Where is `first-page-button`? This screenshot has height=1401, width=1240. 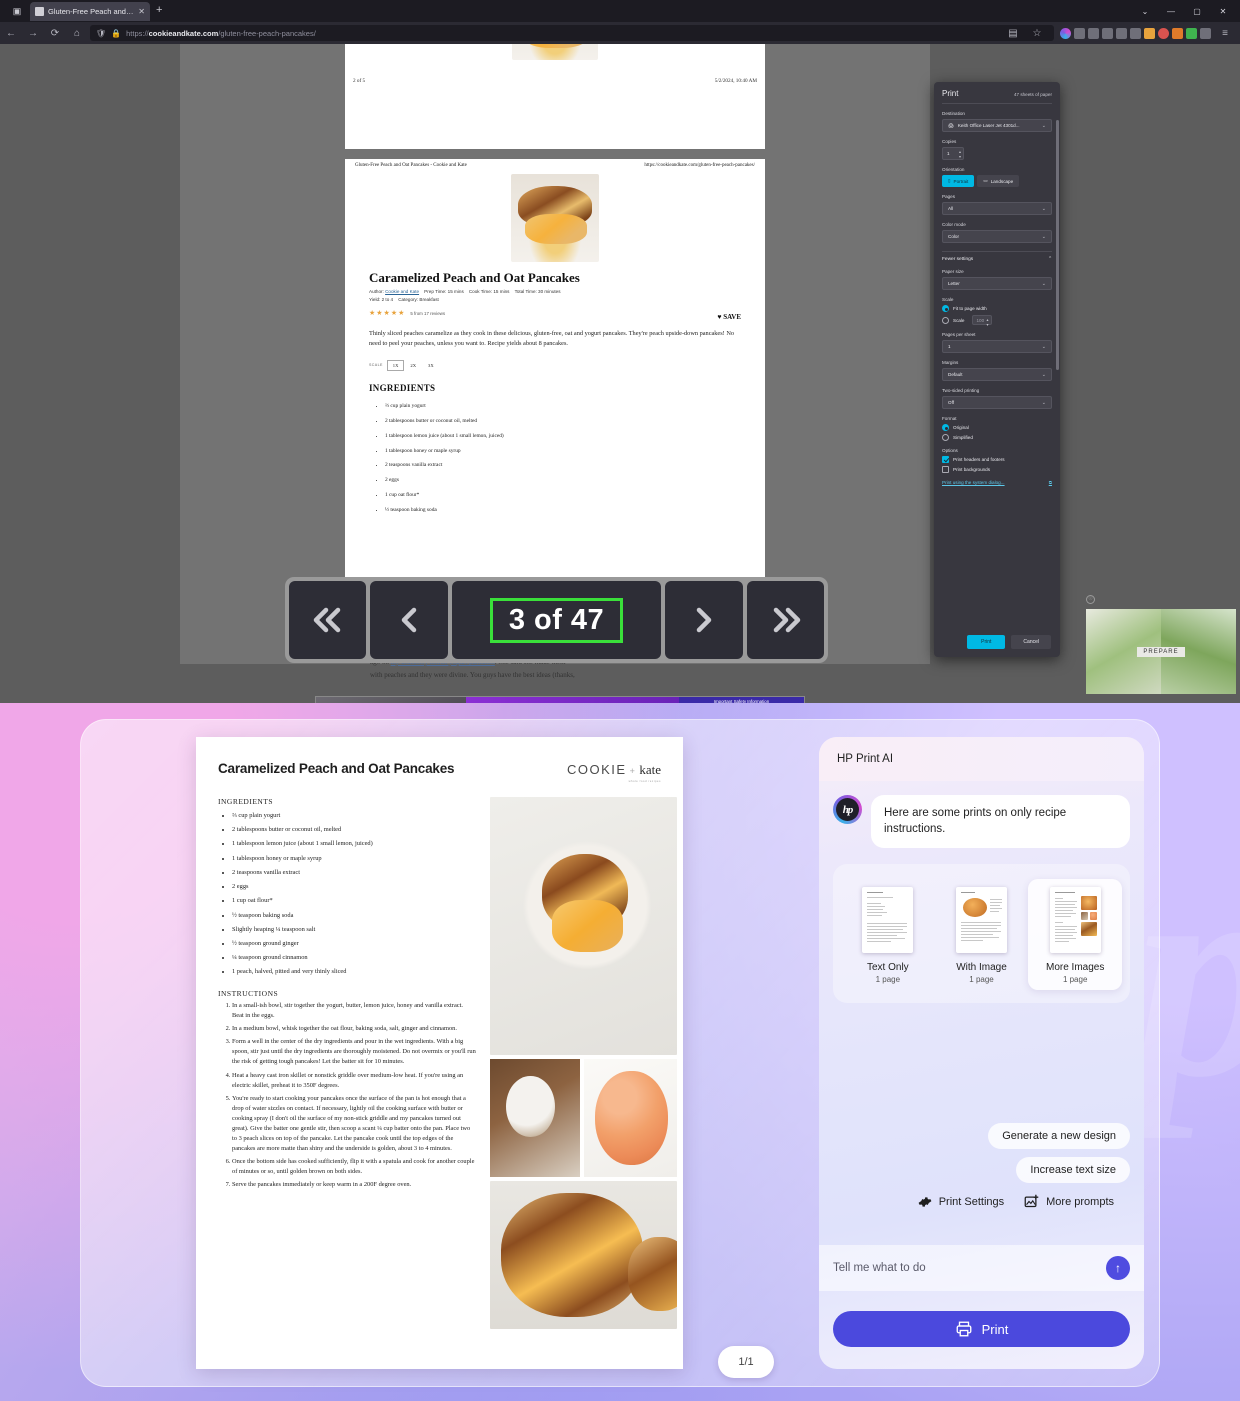
first-page-button is located at coordinates (327, 620).